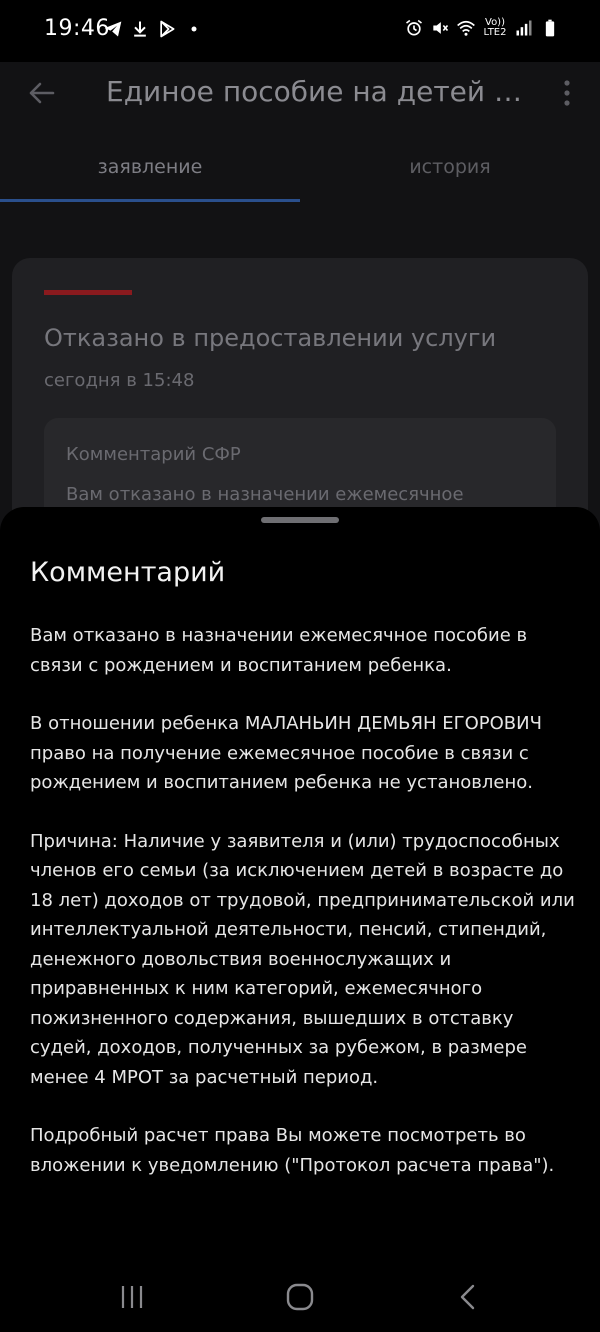 This screenshot has height=1332, width=600. What do you see at coordinates (468, 1297) in the screenshot?
I see `back-icon` at bounding box center [468, 1297].